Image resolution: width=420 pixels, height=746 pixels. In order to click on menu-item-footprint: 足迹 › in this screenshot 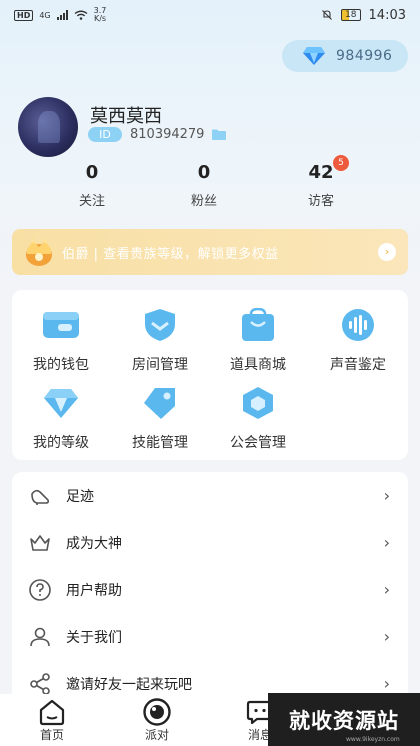, I will do `click(210, 495)`.